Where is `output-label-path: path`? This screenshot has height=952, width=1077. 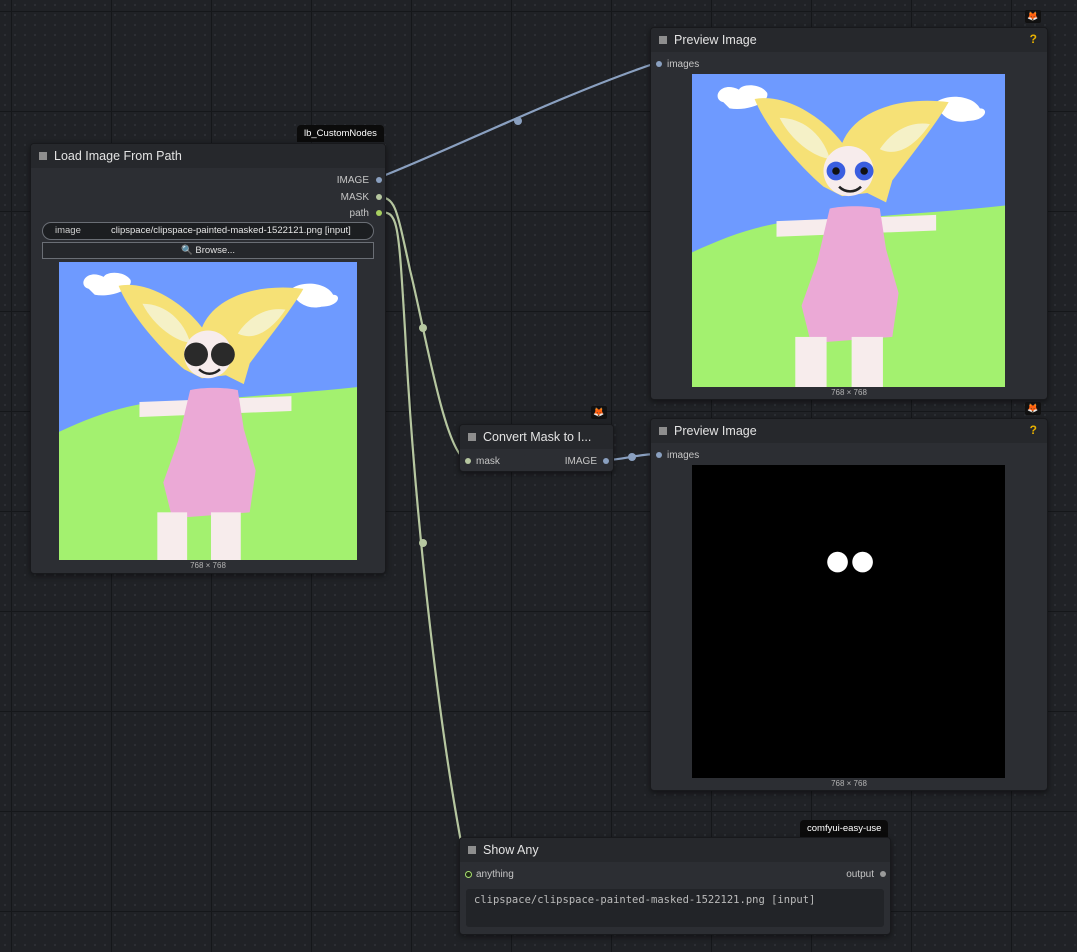
output-label-path: path is located at coordinates (359, 213).